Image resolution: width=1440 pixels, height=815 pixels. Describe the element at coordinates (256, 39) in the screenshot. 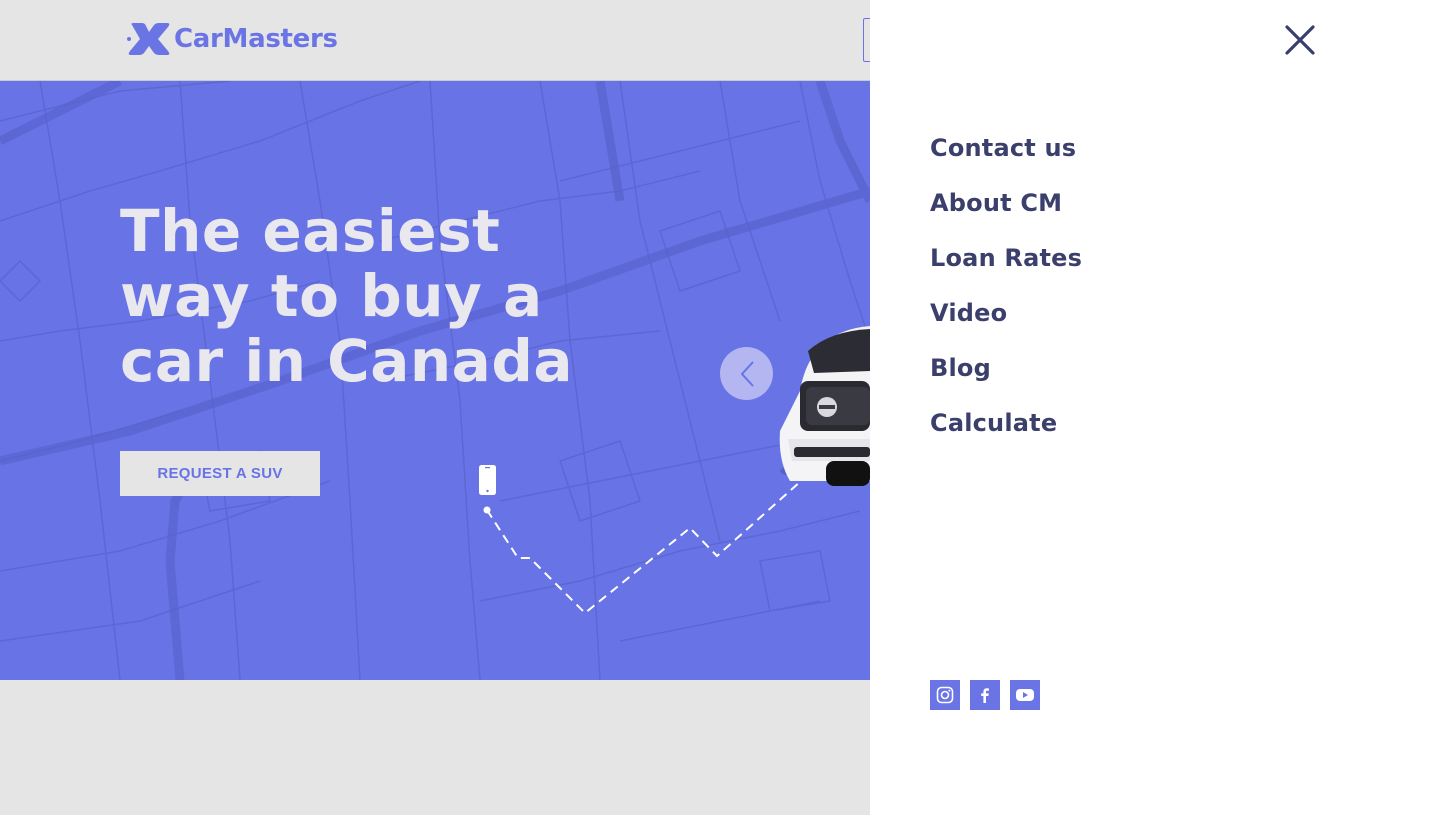

I see `brand-name: CarMasters` at that location.